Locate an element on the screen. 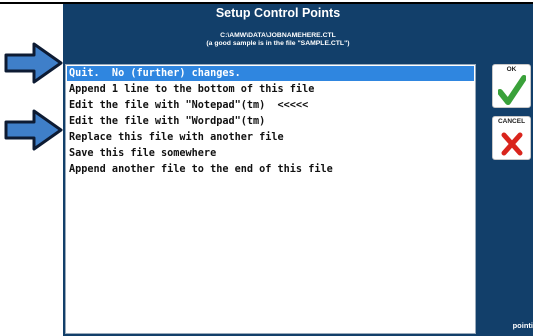  ok-label: OK is located at coordinates (511, 69).